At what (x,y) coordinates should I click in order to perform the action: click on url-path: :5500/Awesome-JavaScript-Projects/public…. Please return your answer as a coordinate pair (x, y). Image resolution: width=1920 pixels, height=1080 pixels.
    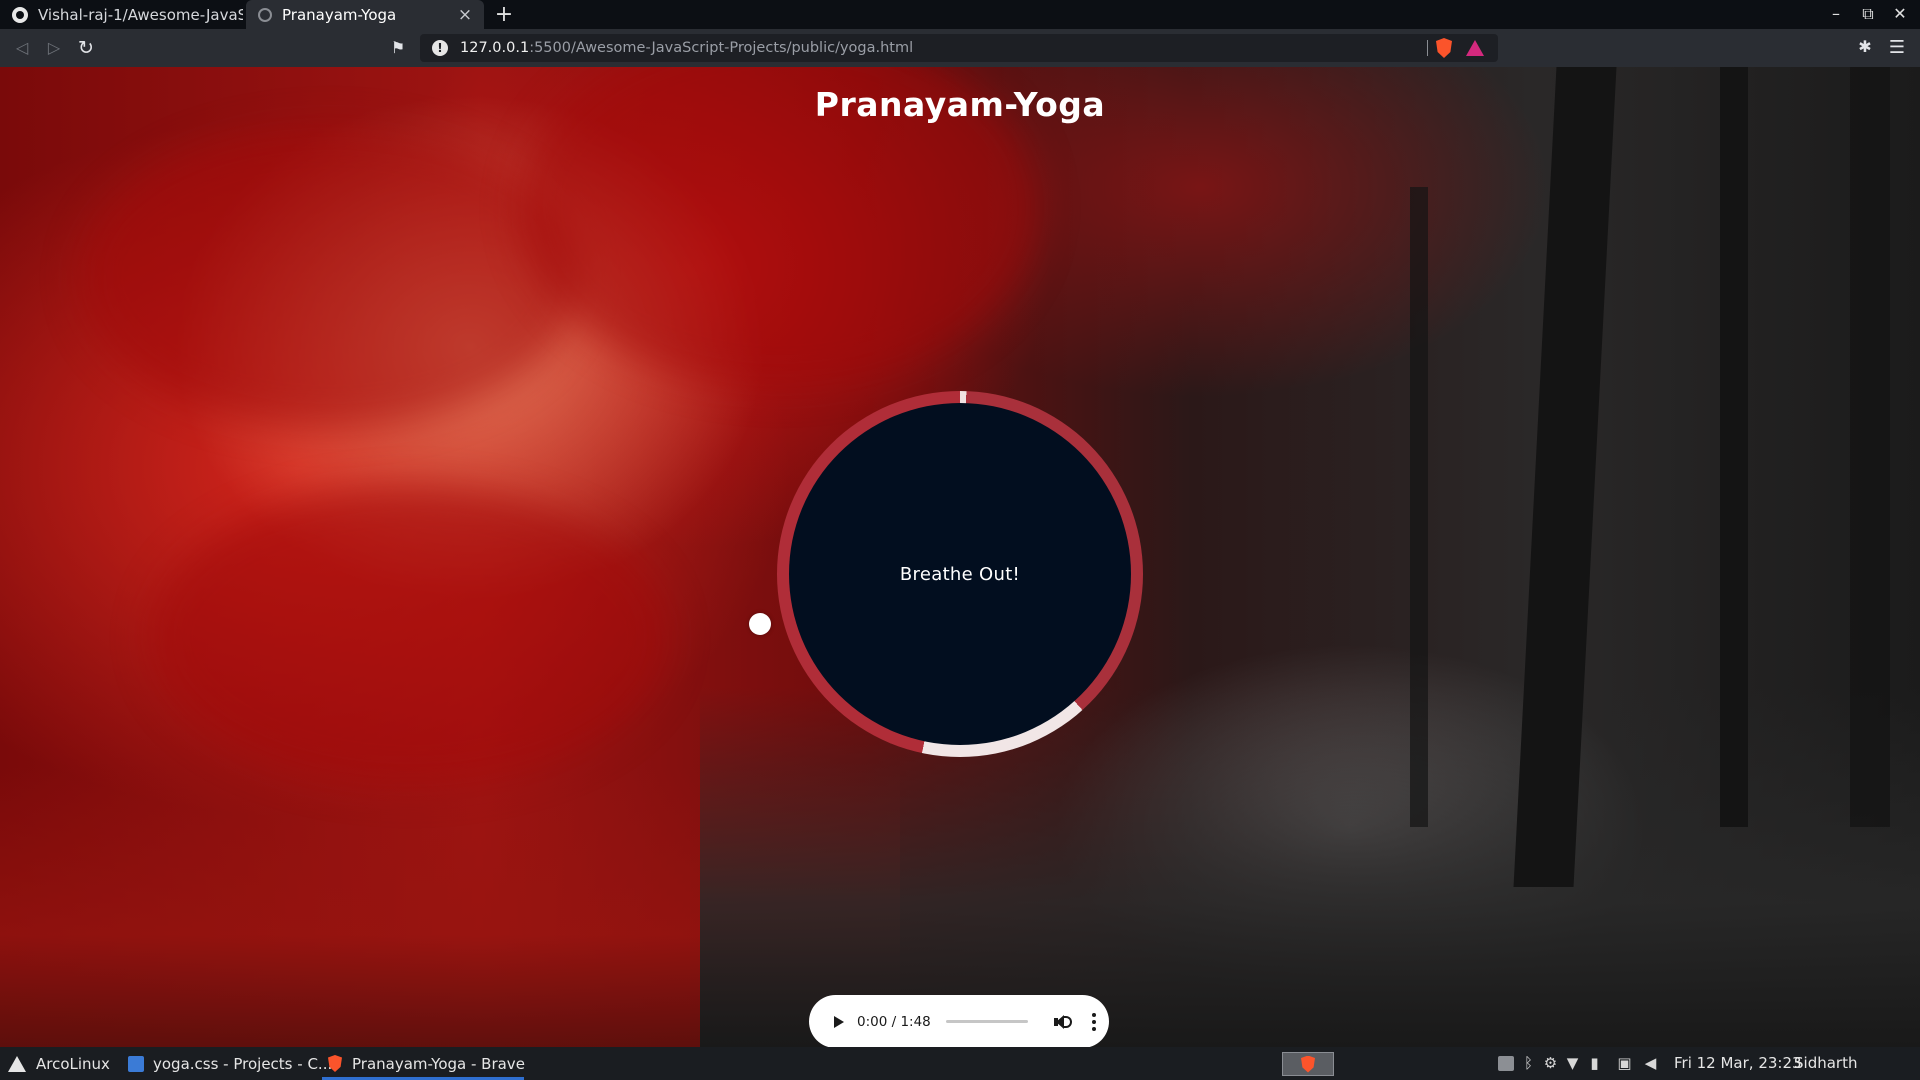
    Looking at the image, I should click on (721, 48).